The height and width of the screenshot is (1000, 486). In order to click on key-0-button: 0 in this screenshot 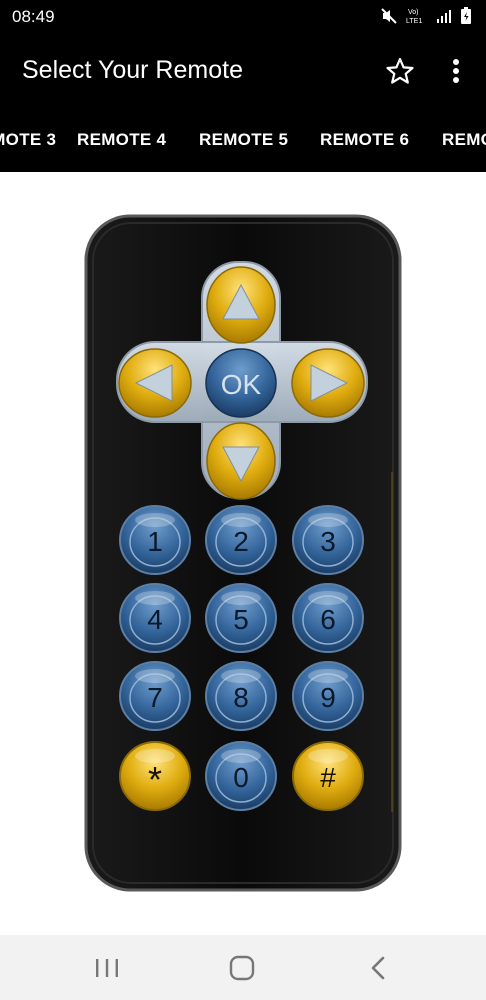, I will do `click(241, 776)`.